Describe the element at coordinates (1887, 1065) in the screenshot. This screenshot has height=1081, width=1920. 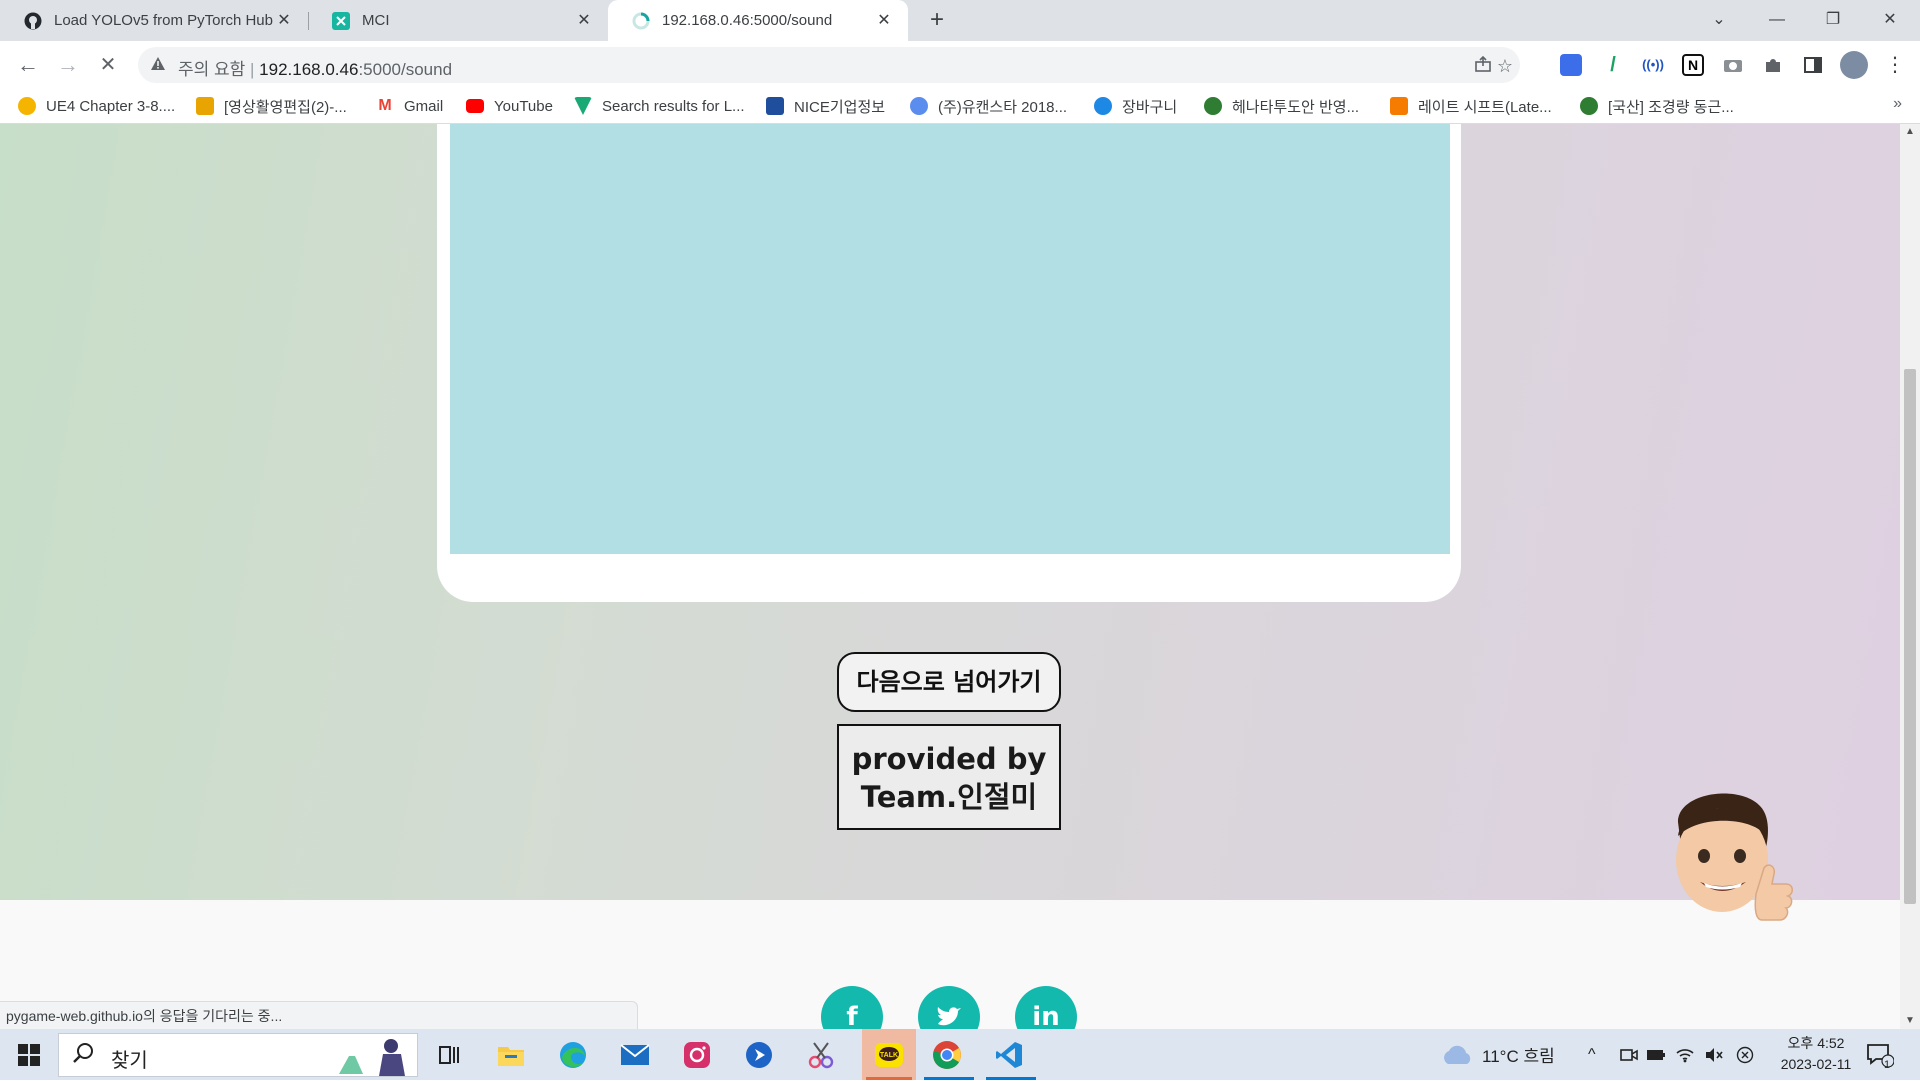
I see `notification-count: 1` at that location.